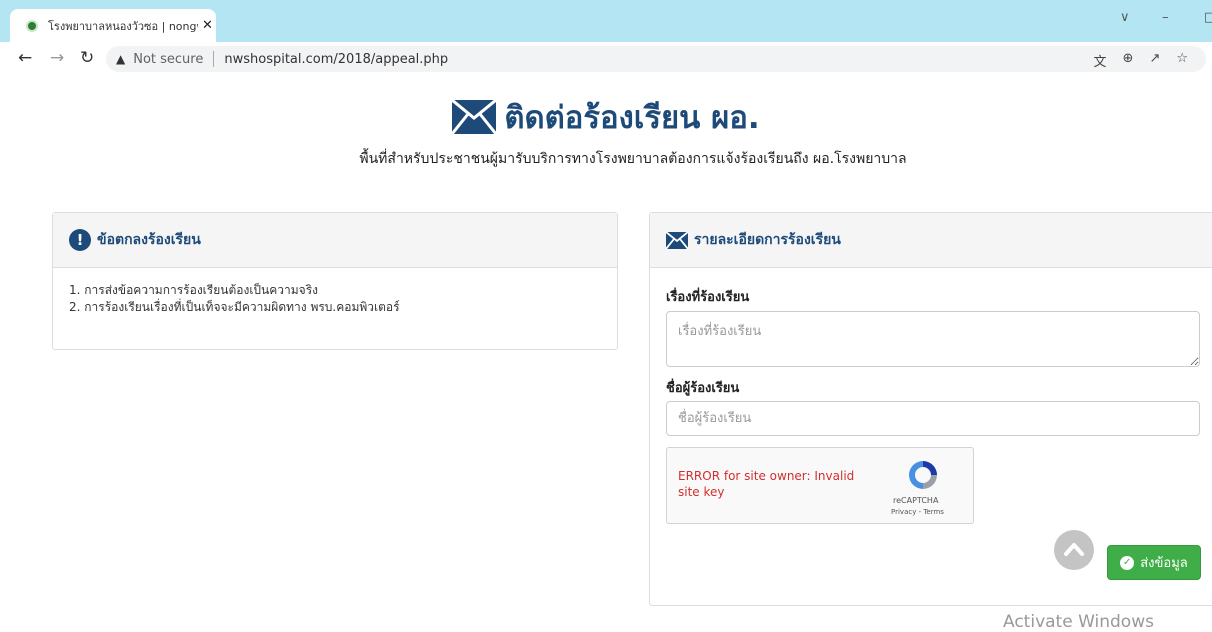  I want to click on recaptcha-brand: reCAPTCHA, so click(916, 500).